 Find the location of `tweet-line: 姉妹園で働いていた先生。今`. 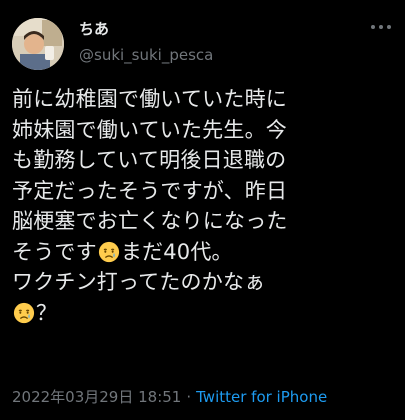

tweet-line: 姉妹園で働いていた先生。今 is located at coordinates (149, 129).